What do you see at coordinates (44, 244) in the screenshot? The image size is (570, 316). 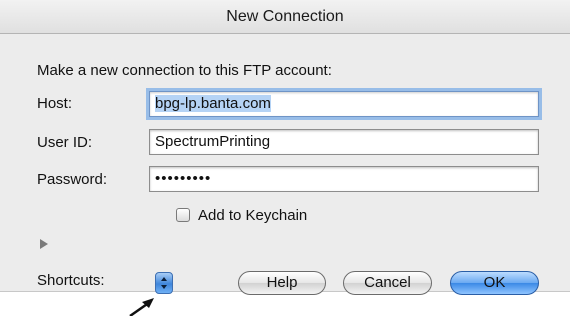 I see `disclosure-triangle-icon` at bounding box center [44, 244].